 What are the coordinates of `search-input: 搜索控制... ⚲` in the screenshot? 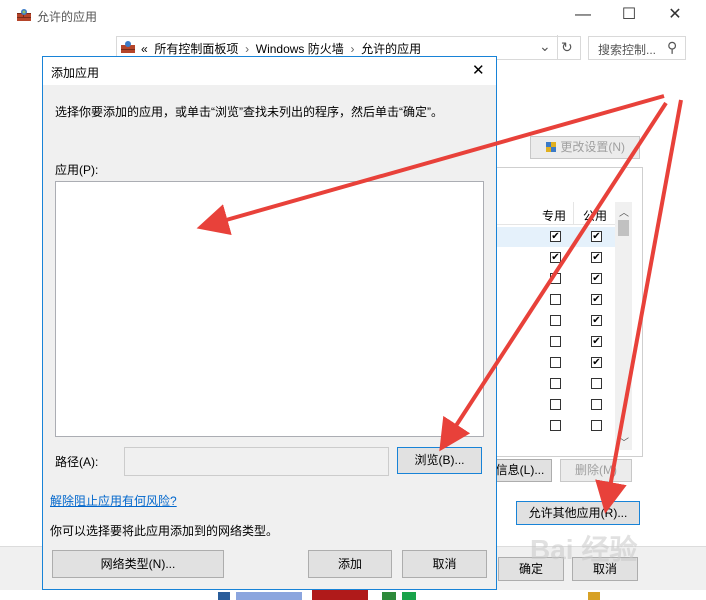 It's located at (637, 48).